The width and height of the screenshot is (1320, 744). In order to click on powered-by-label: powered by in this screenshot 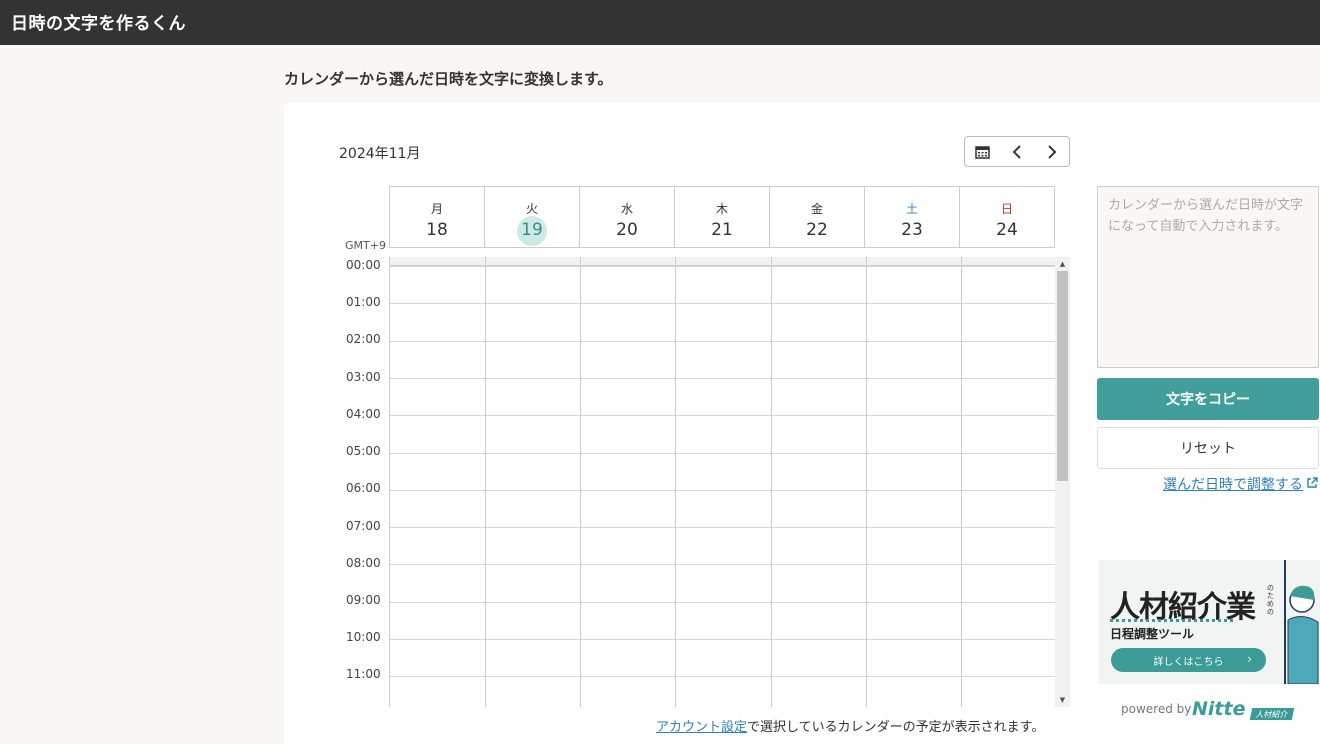, I will do `click(1156, 709)`.